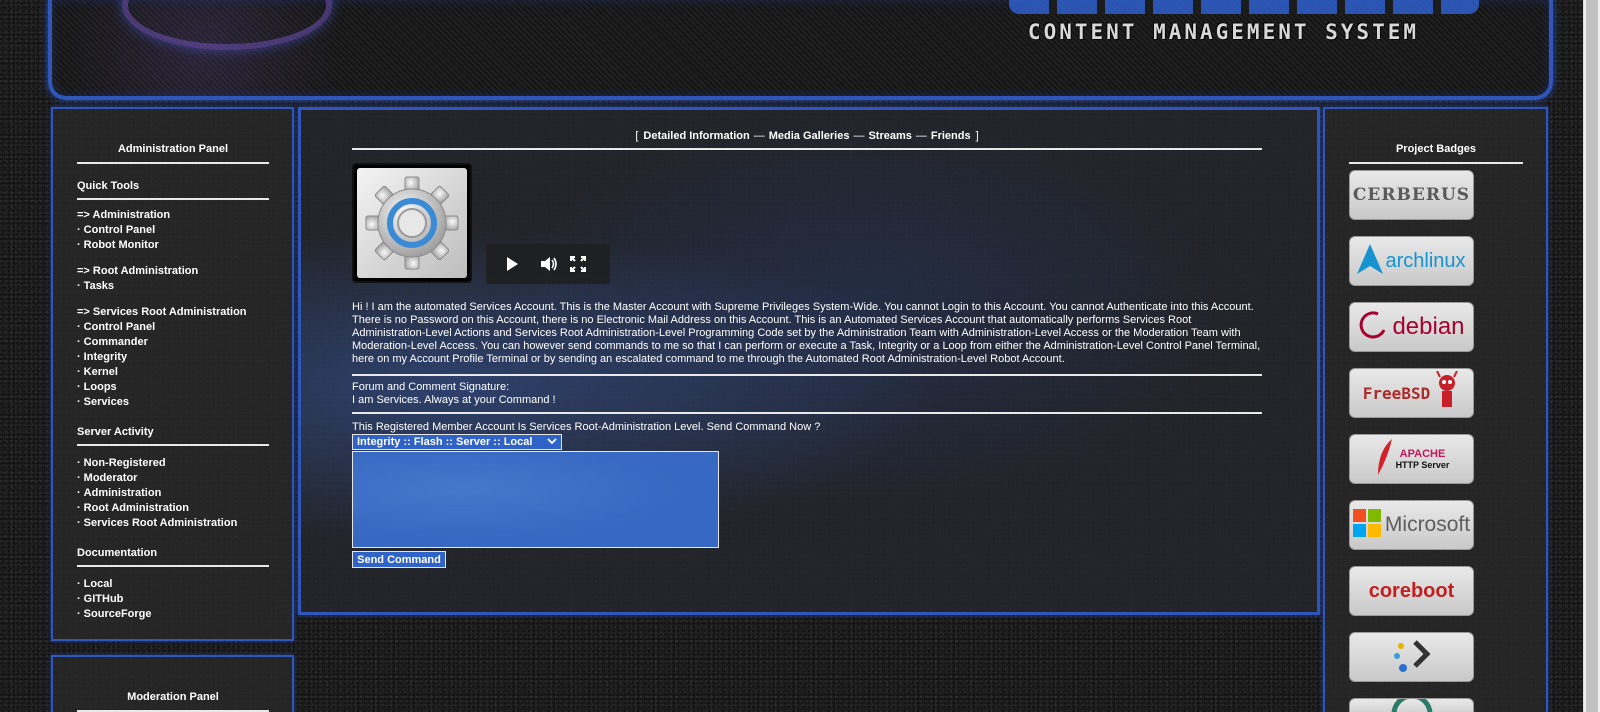 The height and width of the screenshot is (712, 1600). Describe the element at coordinates (173, 357) in the screenshot. I see `nav-item: · Integrity` at that location.